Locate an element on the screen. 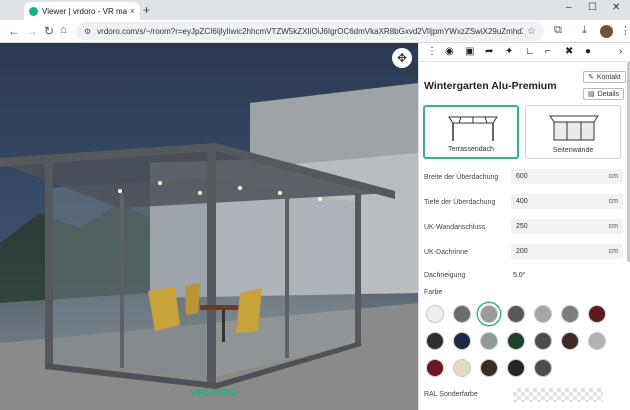 The height and width of the screenshot is (410, 630). tiefe-input: 400 cm is located at coordinates (567, 201).